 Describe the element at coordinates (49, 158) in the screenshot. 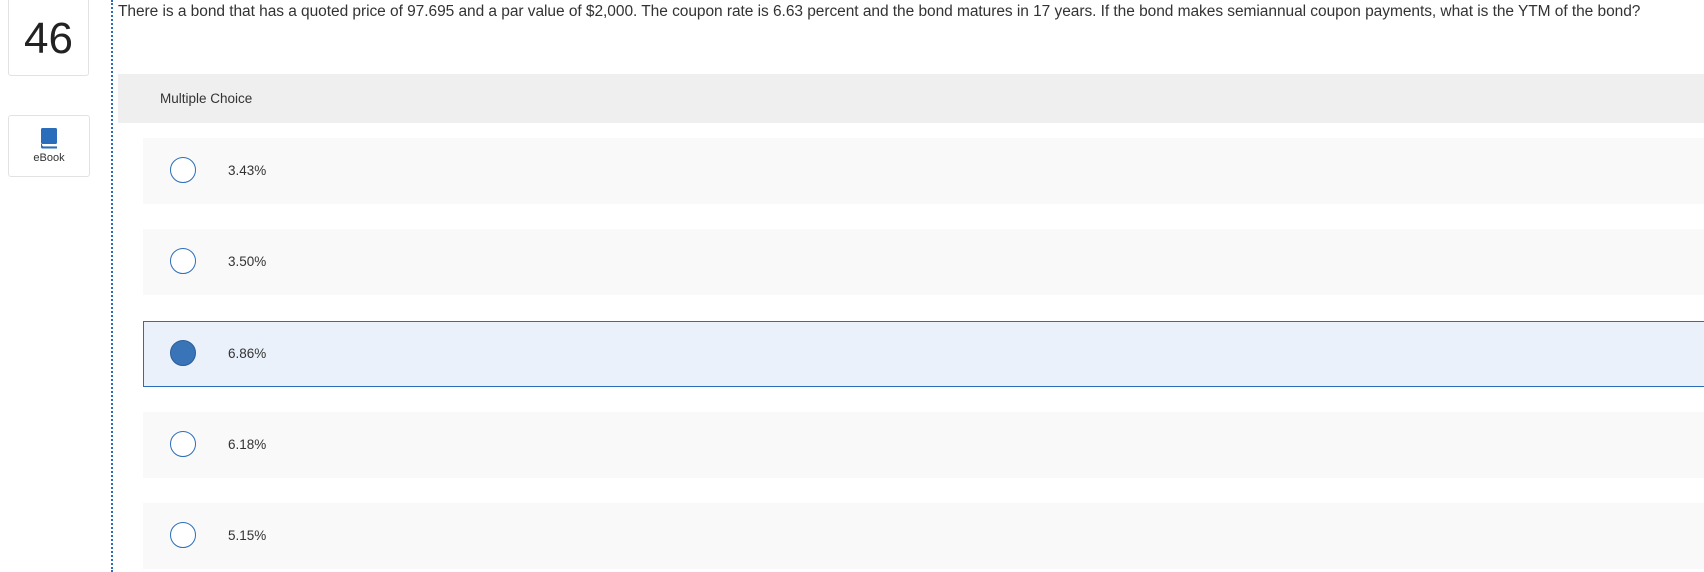

I see `ebook-label: eBook` at that location.